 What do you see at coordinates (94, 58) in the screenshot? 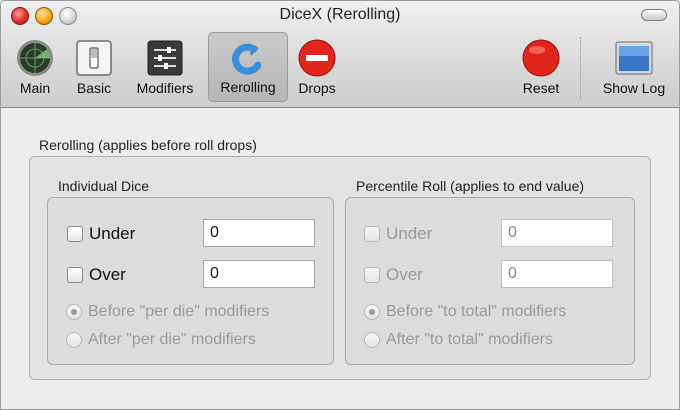
I see `switch-icon` at bounding box center [94, 58].